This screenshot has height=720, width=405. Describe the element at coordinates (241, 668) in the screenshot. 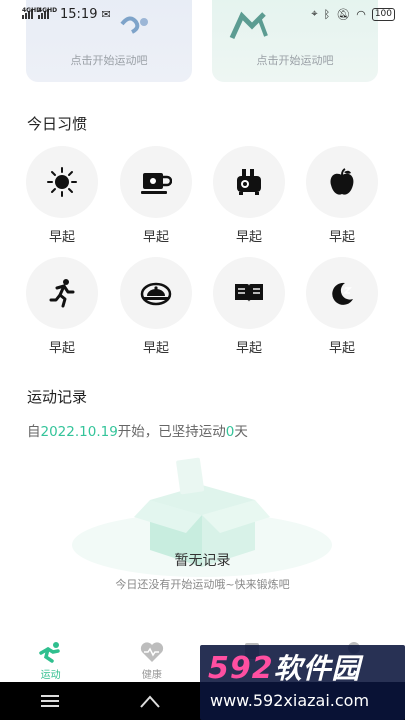

I see `watermark-number: 592` at that location.